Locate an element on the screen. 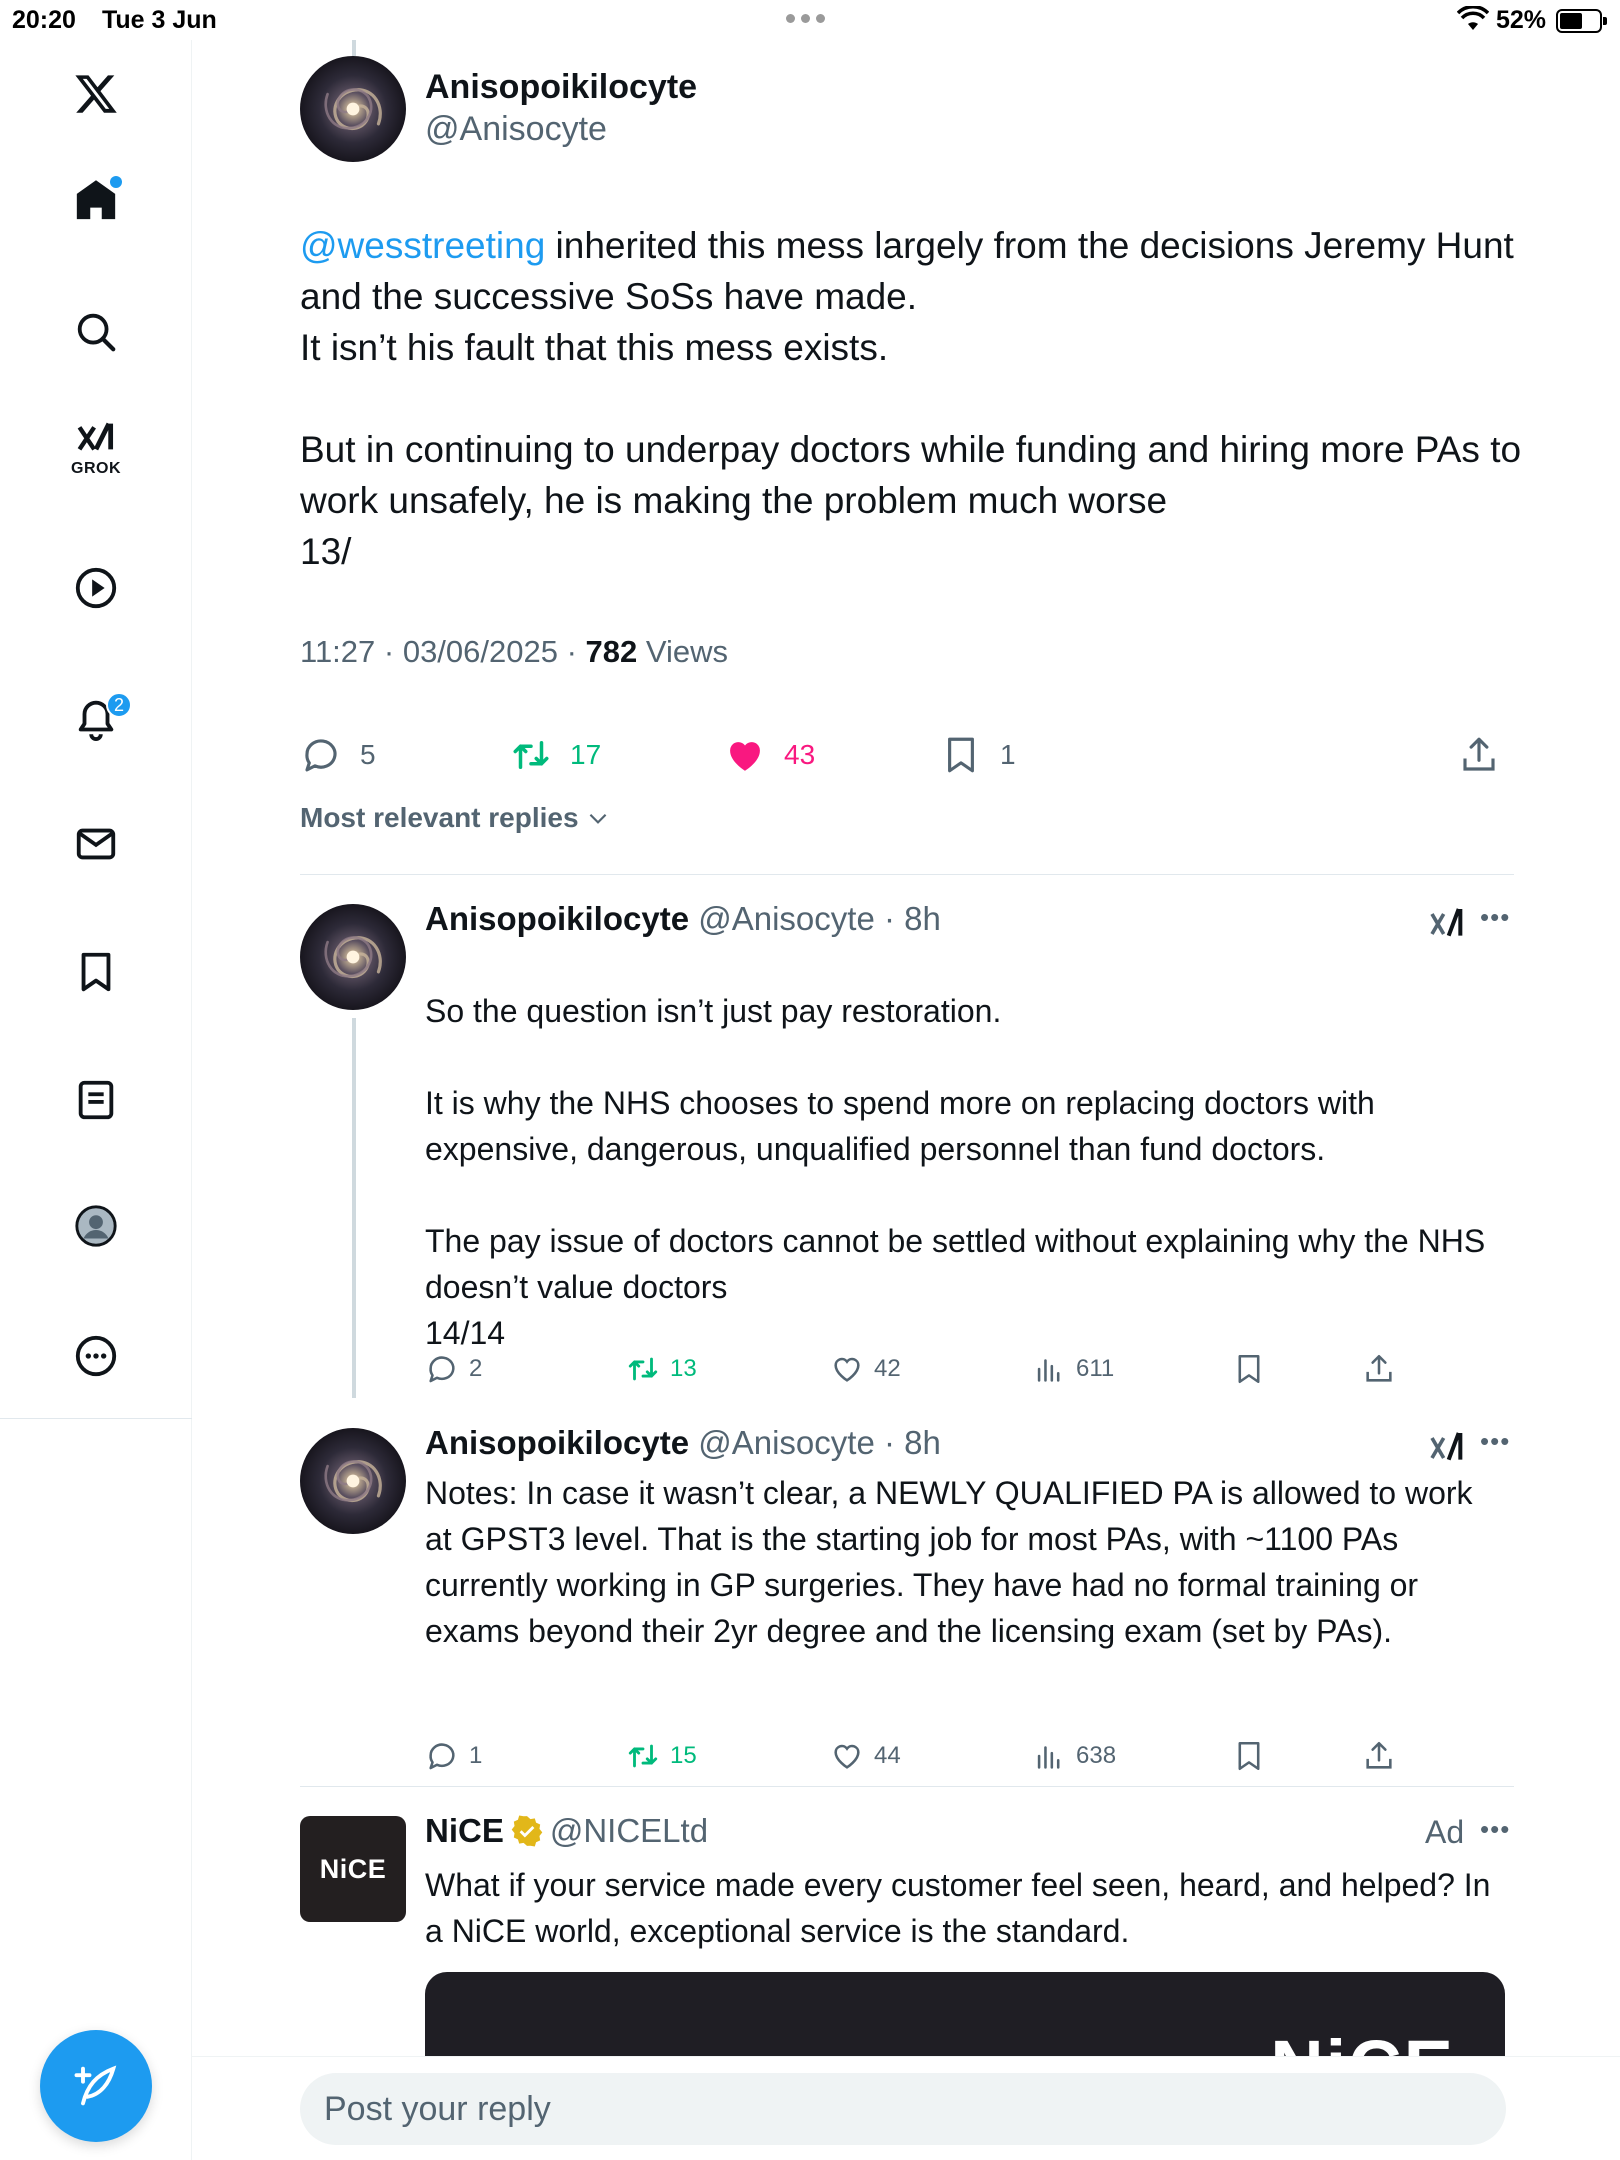 This screenshot has height=2160, width=1620. sidebar: GROK 2 is located at coordinates (96, 1100).